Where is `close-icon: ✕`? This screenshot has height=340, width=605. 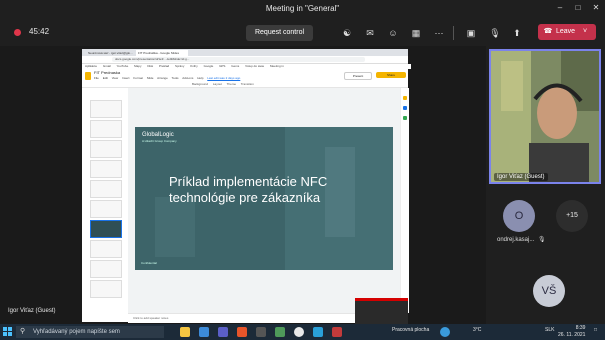
close-icon: ✕ is located at coordinates (596, 8).